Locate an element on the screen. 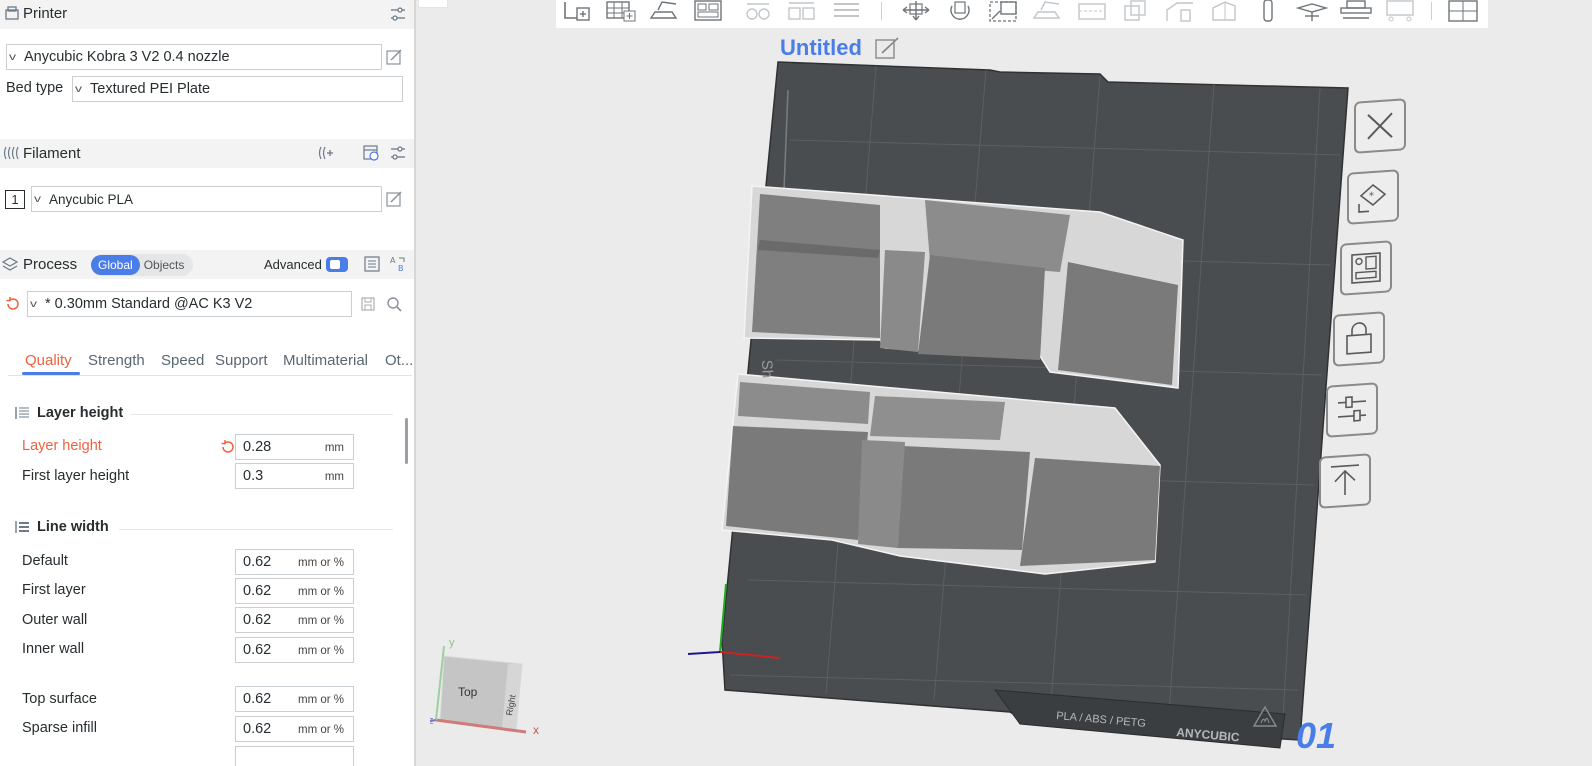  line-width-top-surface-input is located at coordinates (268, 699).